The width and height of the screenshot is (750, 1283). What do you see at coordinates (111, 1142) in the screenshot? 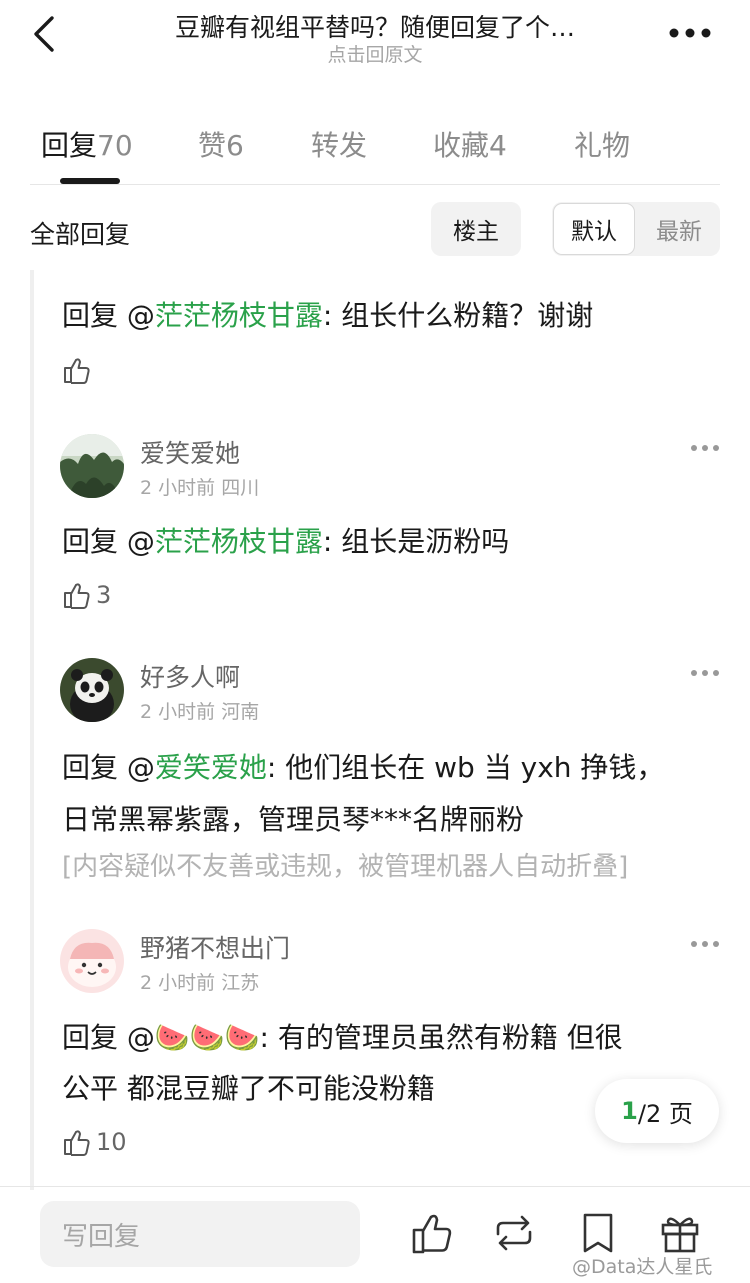
I see `like-count: 10` at bounding box center [111, 1142].